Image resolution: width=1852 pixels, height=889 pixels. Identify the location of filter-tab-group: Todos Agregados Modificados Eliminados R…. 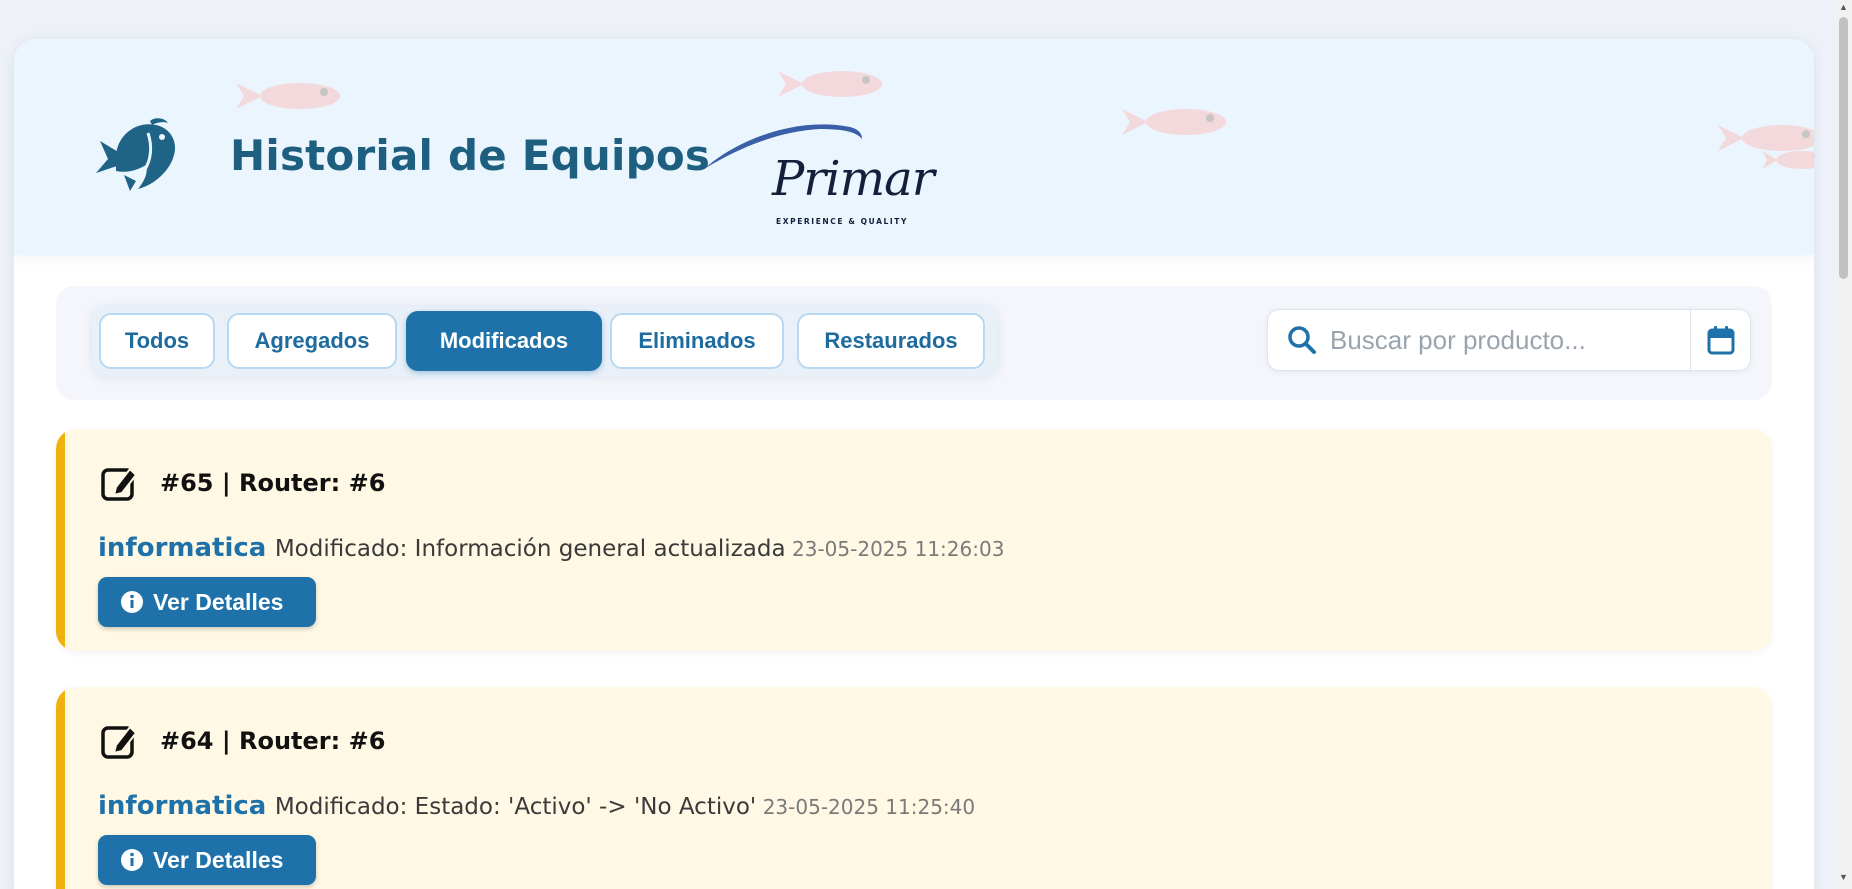
(545, 342).